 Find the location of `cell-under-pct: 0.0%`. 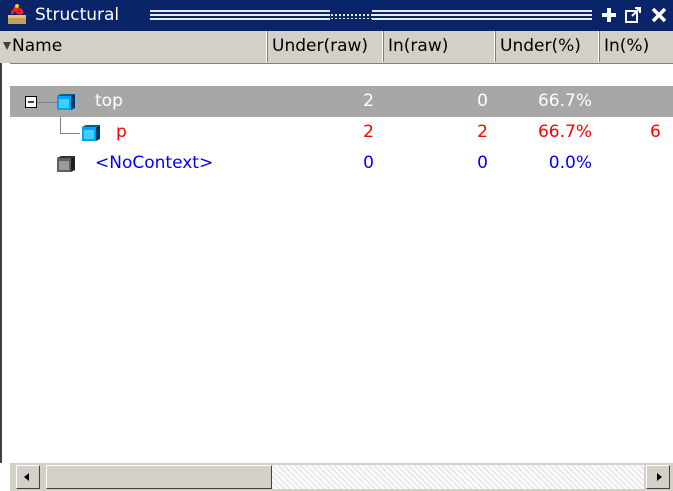

cell-under-pct: 0.0% is located at coordinates (570, 163).